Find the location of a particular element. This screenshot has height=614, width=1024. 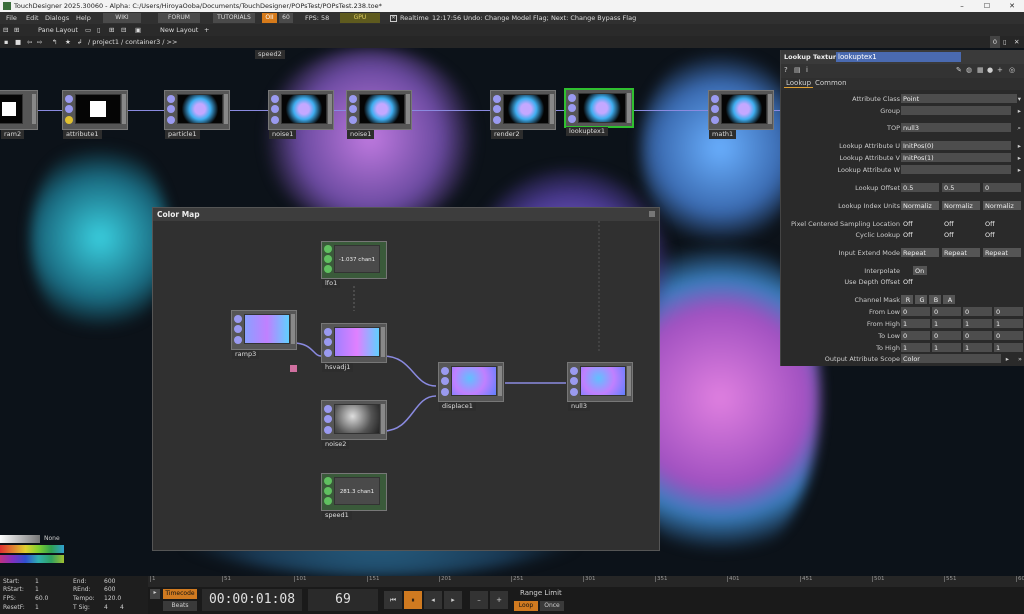

timecode-button: Timecode is located at coordinates (180, 594).